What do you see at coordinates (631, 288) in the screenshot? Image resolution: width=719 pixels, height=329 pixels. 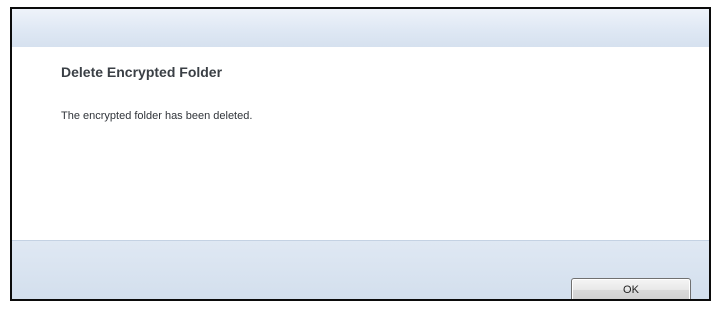 I see `ok-button: OK` at bounding box center [631, 288].